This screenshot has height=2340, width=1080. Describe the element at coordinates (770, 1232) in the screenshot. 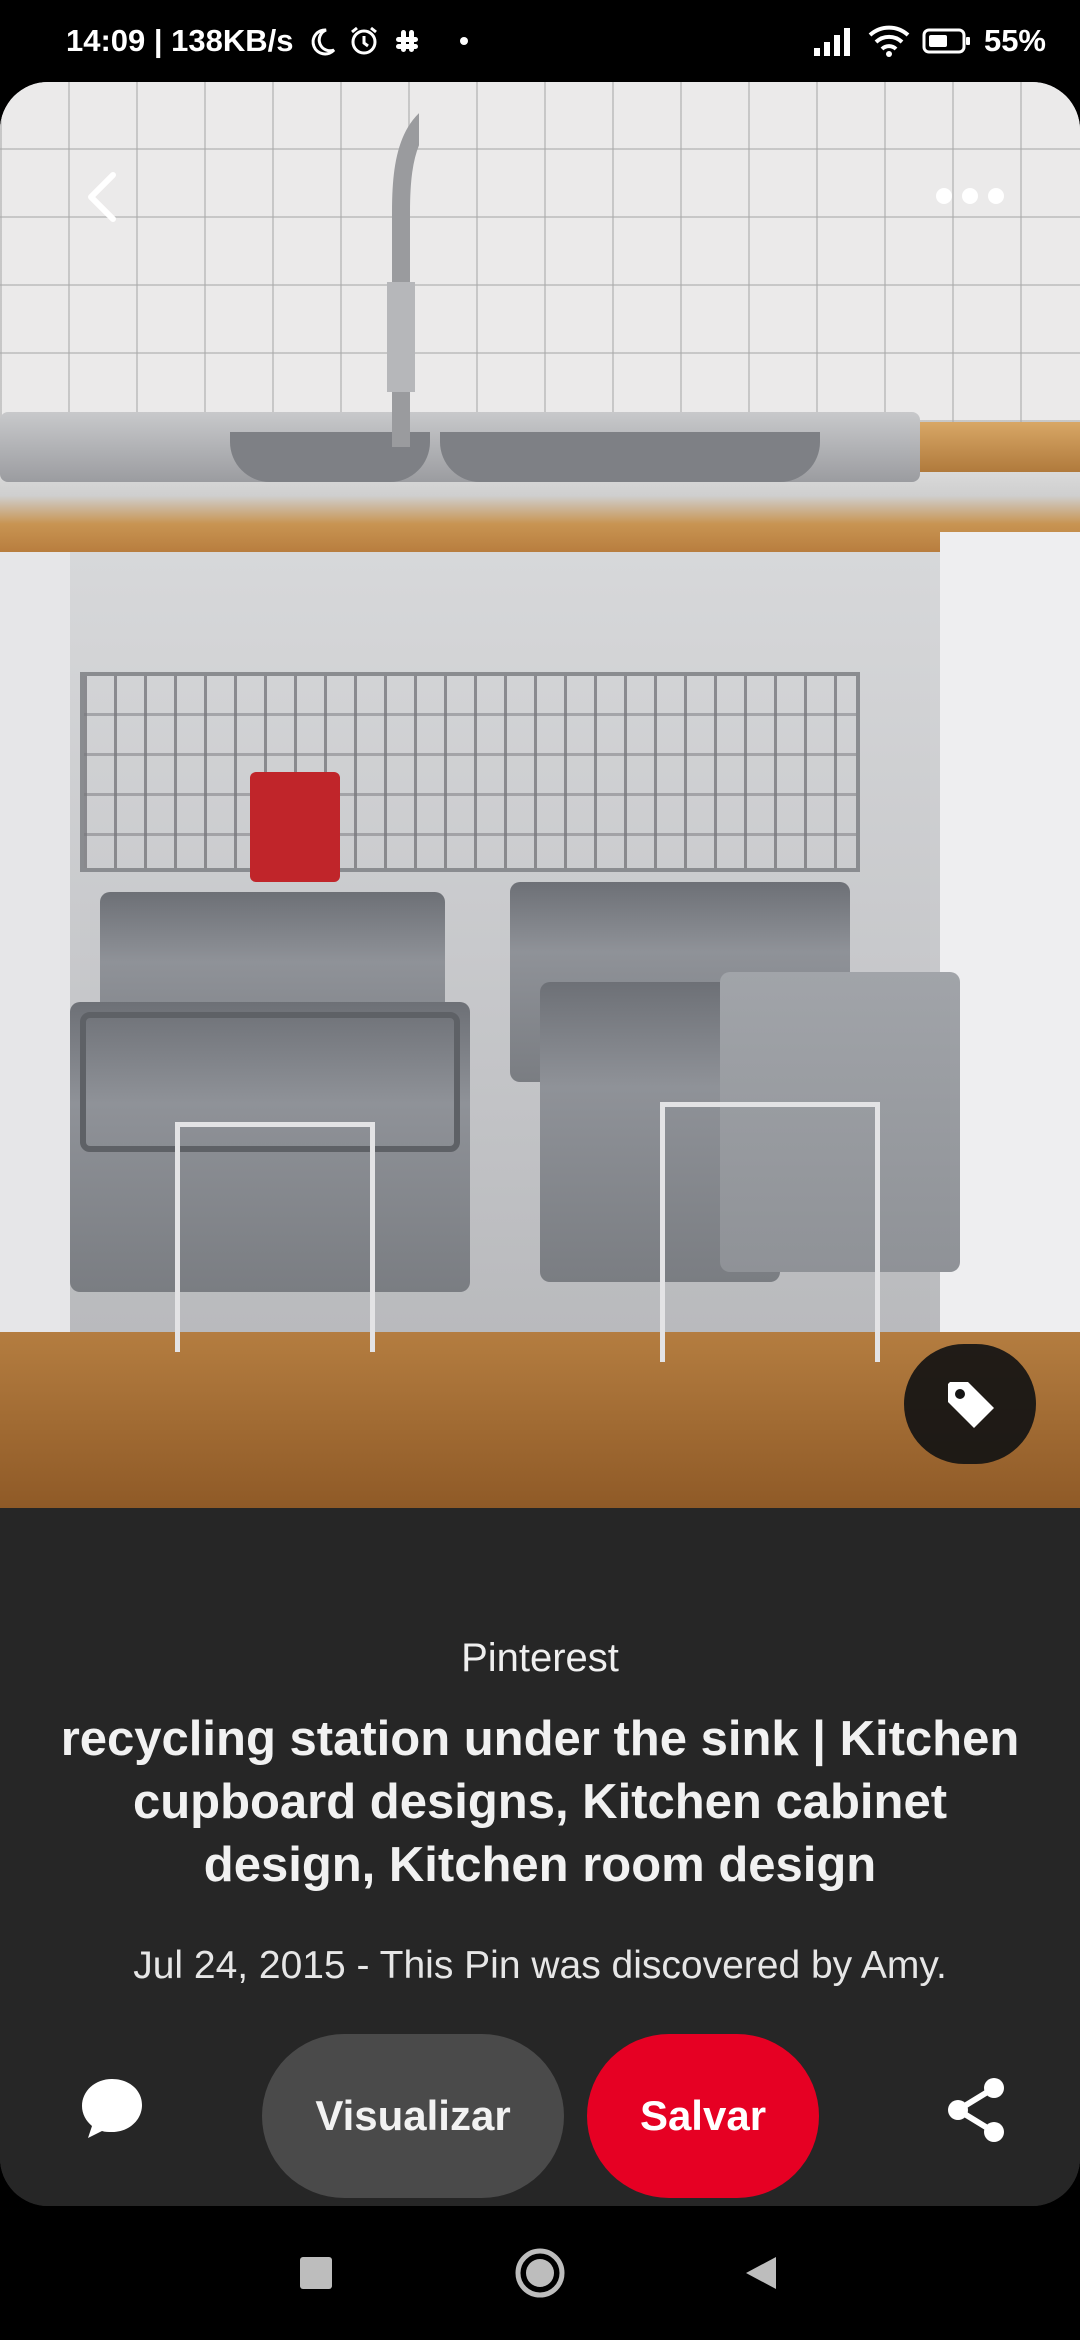

I see `image-wire-frame-right` at that location.